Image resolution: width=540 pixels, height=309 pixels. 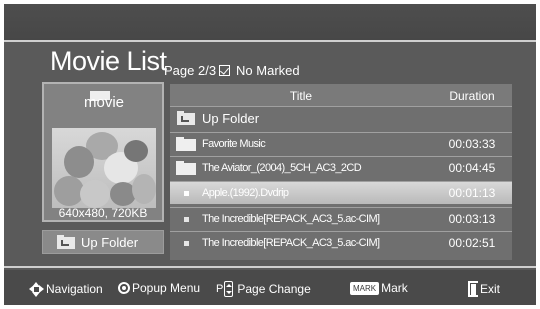 I want to click on page-indicator: Page 2/3, so click(x=190, y=70).